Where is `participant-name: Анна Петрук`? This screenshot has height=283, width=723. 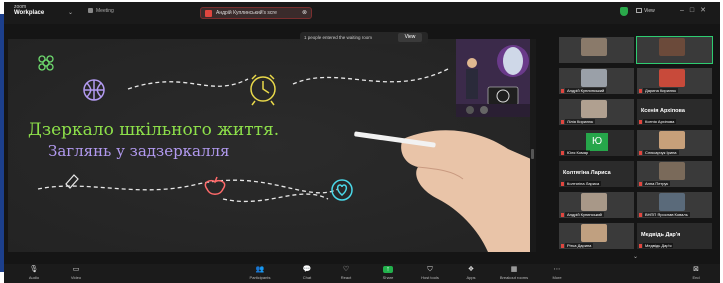
participant-name: Анна Петрук is located at coordinates (657, 183).